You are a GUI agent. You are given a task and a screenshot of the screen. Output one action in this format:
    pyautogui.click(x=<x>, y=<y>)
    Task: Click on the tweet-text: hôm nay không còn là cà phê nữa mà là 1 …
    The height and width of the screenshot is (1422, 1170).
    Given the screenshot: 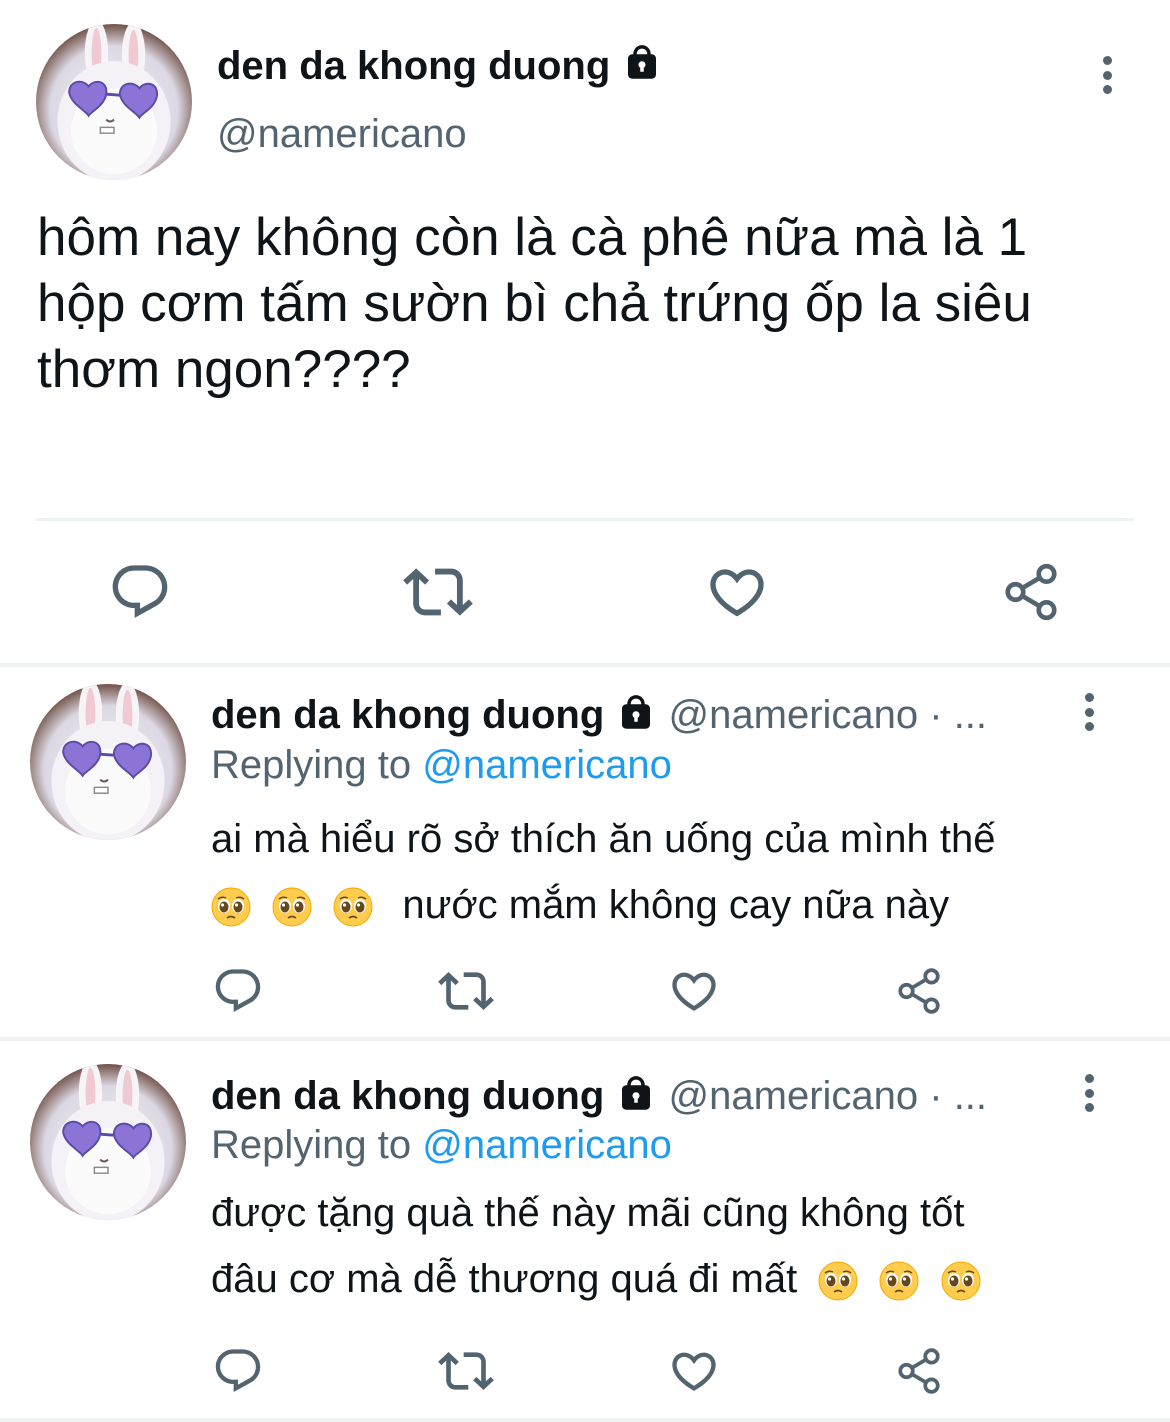 What is the action you would take?
    pyautogui.click(x=534, y=304)
    